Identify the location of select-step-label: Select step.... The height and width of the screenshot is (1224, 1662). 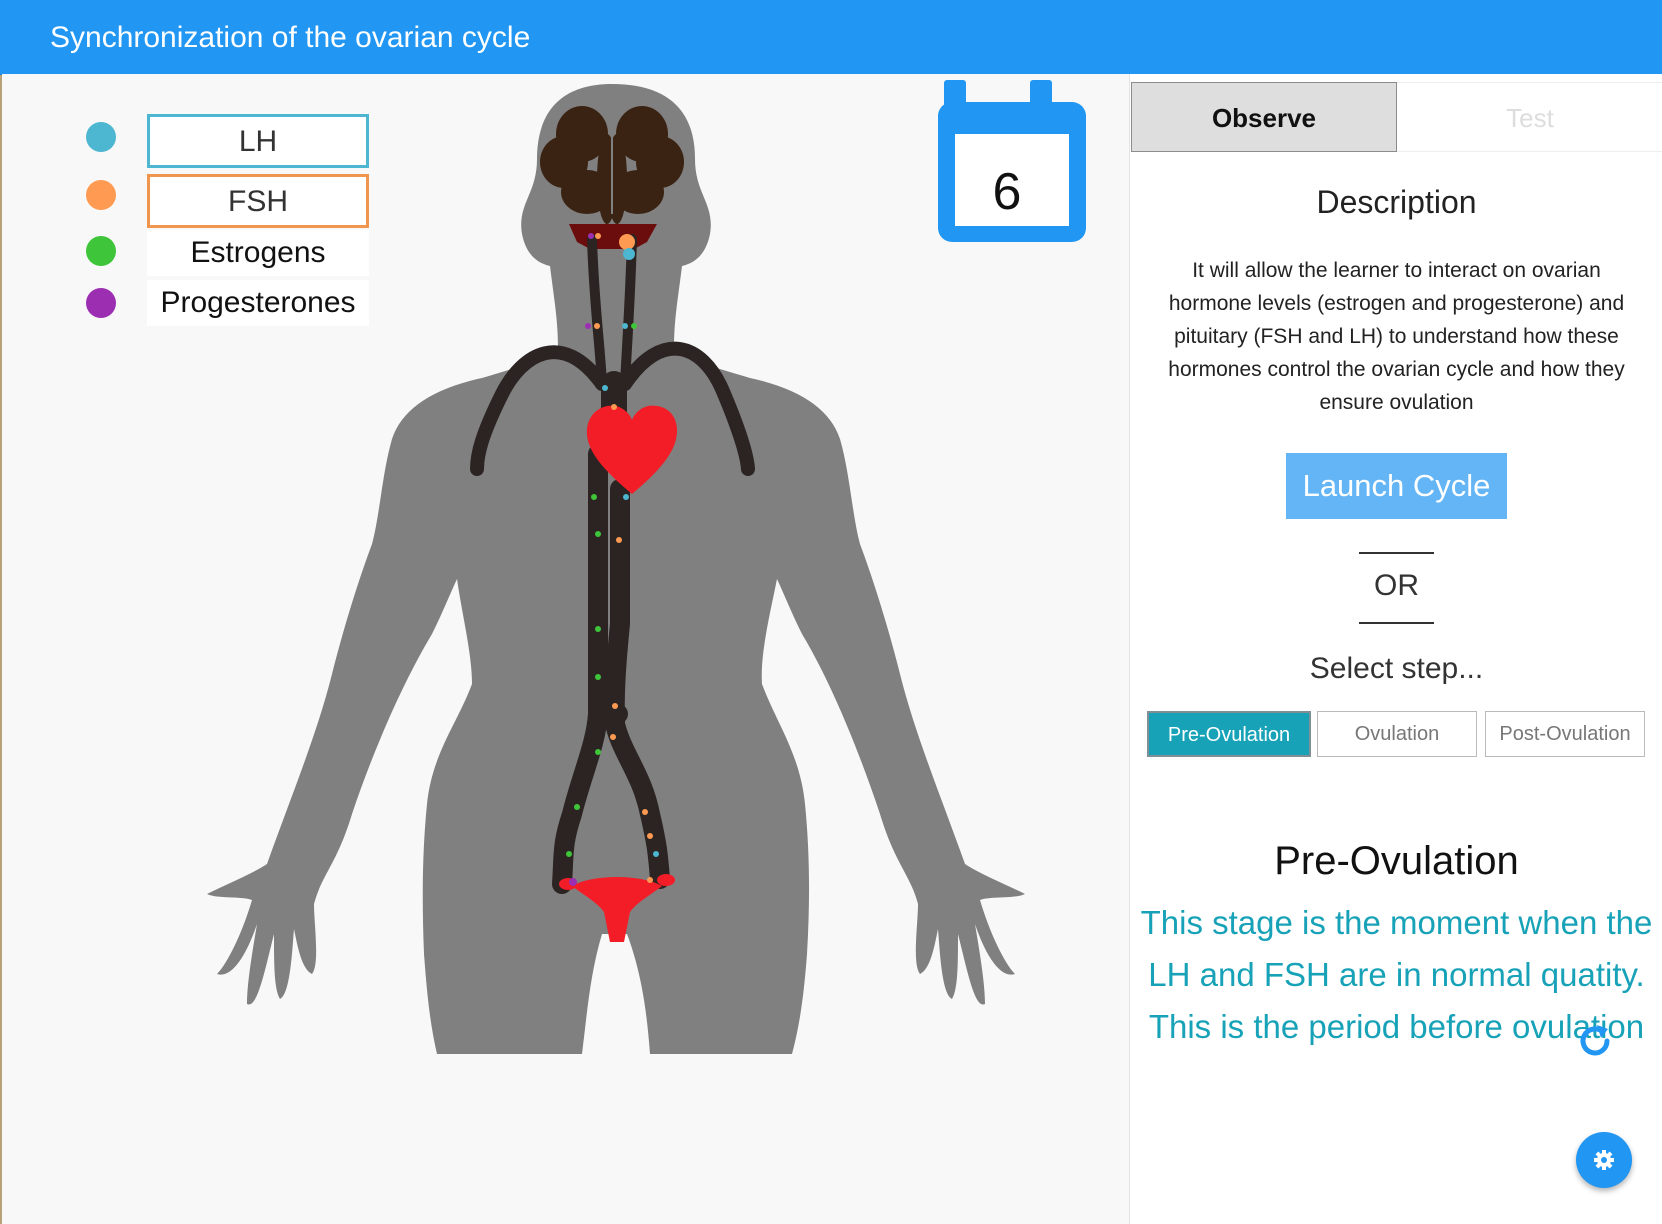
(1396, 668).